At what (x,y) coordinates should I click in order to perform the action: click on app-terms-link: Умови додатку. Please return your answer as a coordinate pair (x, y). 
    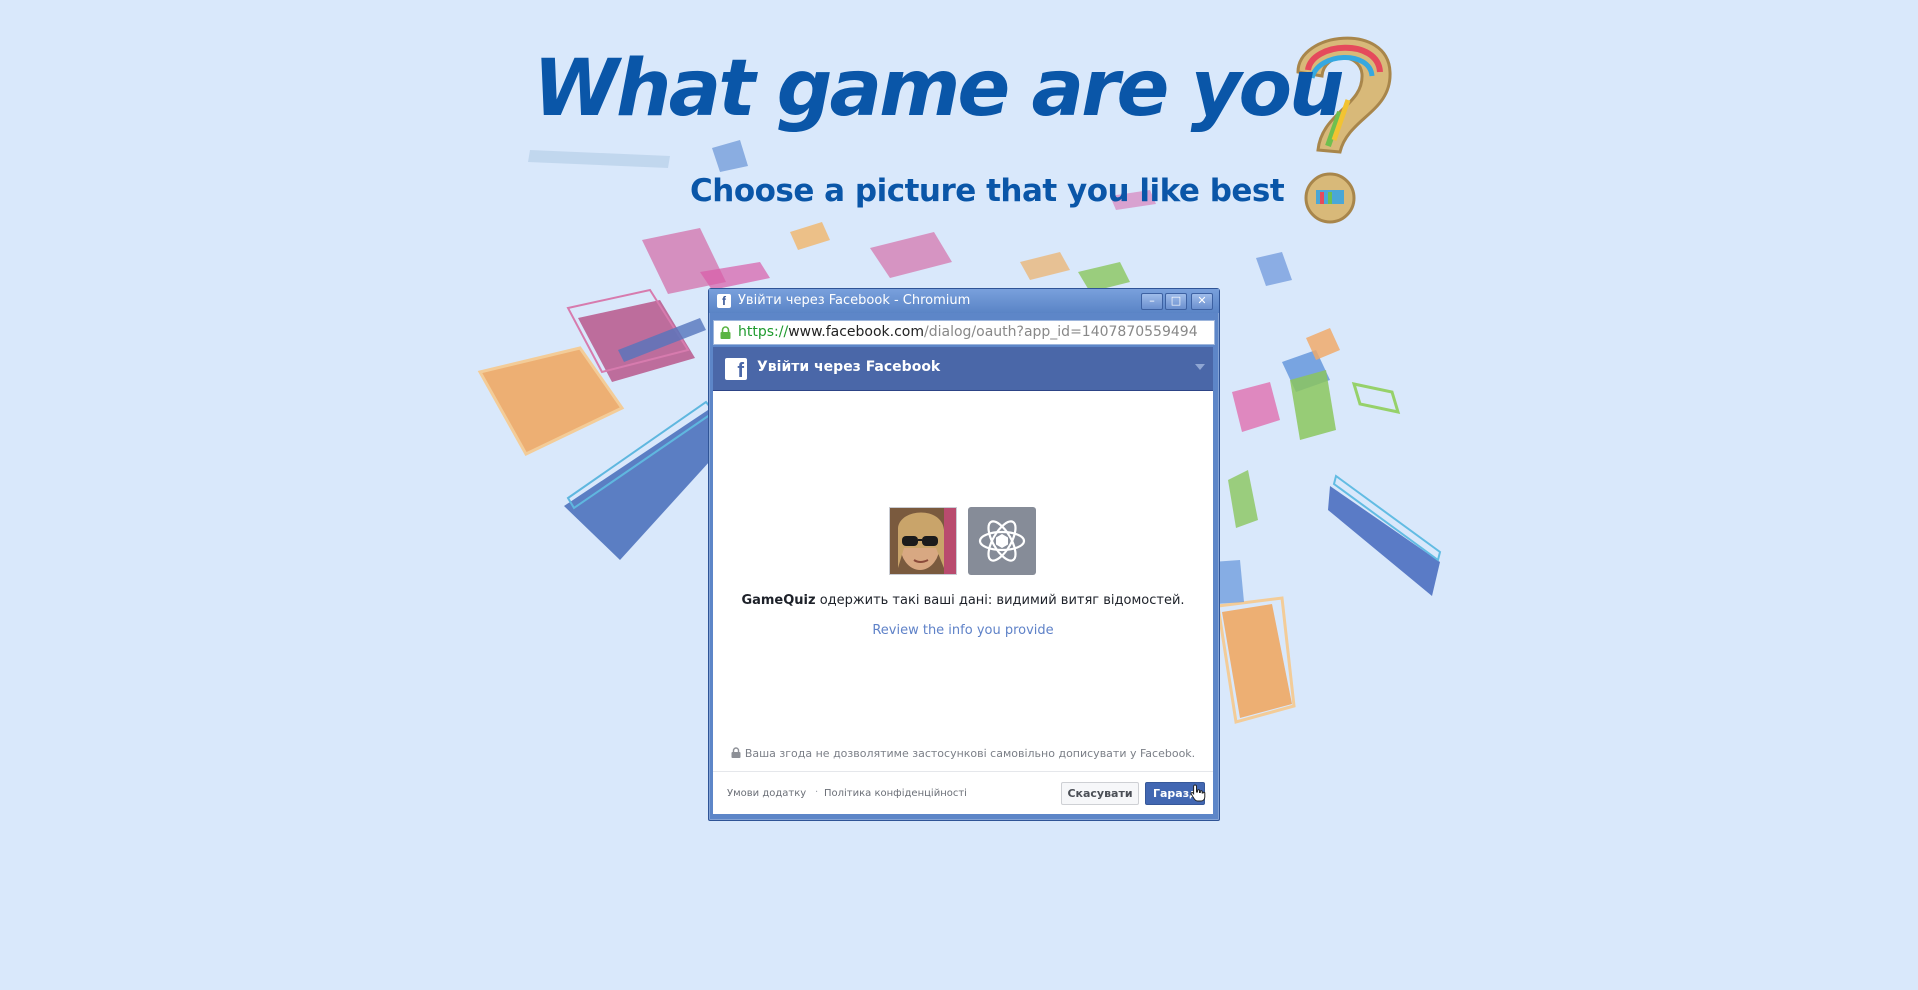
    Looking at the image, I should click on (766, 793).